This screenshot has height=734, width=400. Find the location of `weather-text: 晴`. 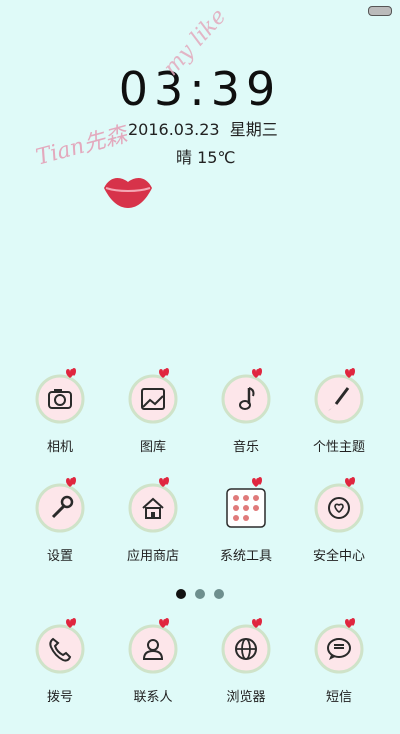

weather-text: 晴 is located at coordinates (184, 157).